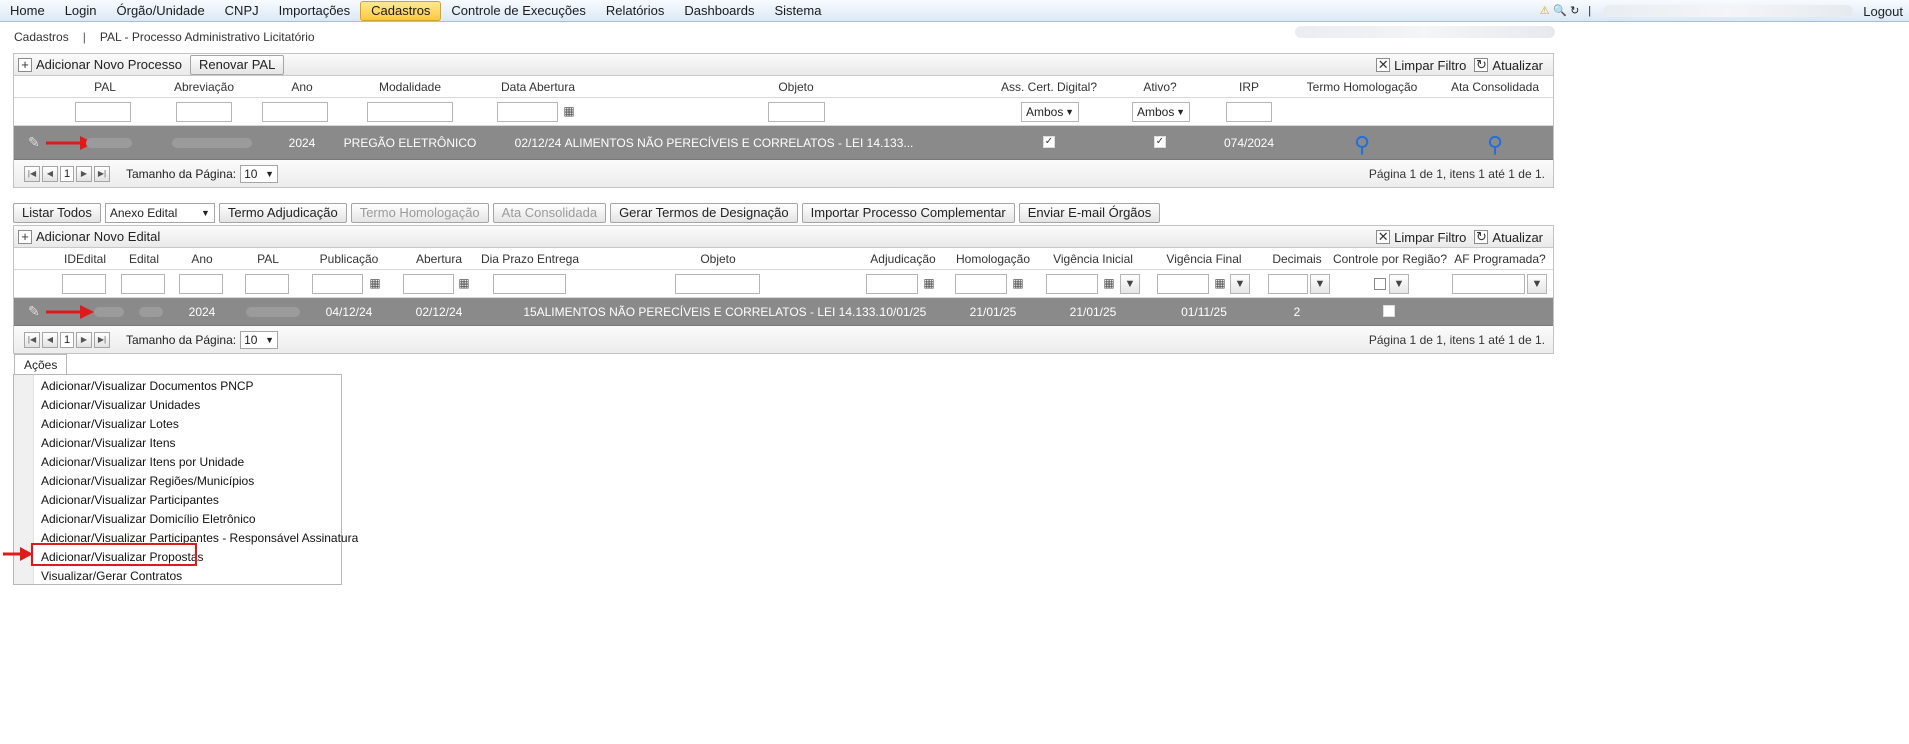  What do you see at coordinates (538, 87) in the screenshot?
I see `col-header-data-abertura: Data Abertura` at bounding box center [538, 87].